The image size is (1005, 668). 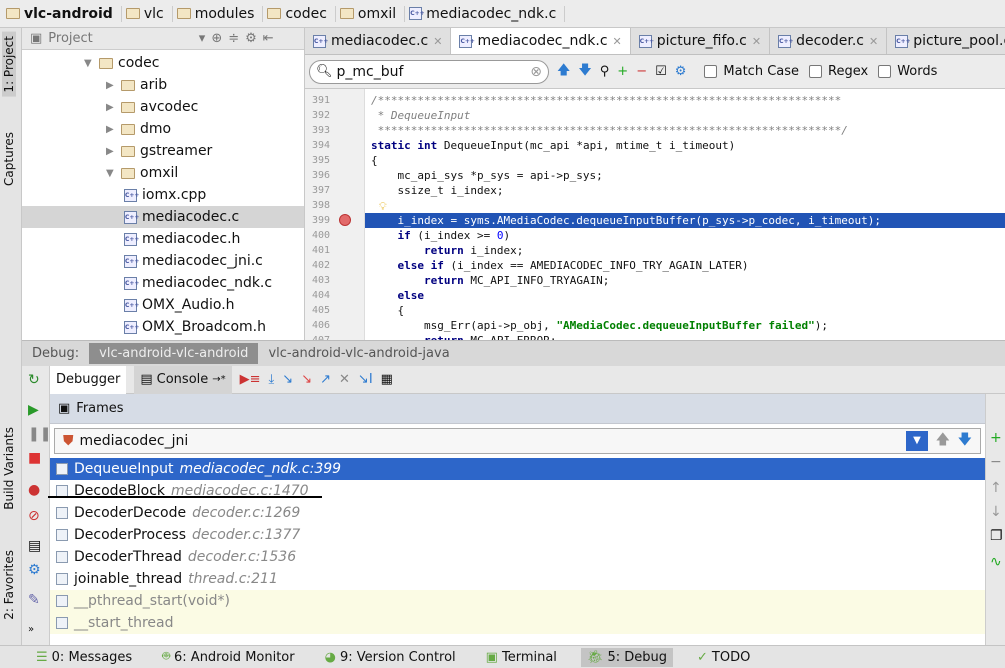 What do you see at coordinates (216, 38) in the screenshot?
I see `scroll-from-source-icon: ⊕` at bounding box center [216, 38].